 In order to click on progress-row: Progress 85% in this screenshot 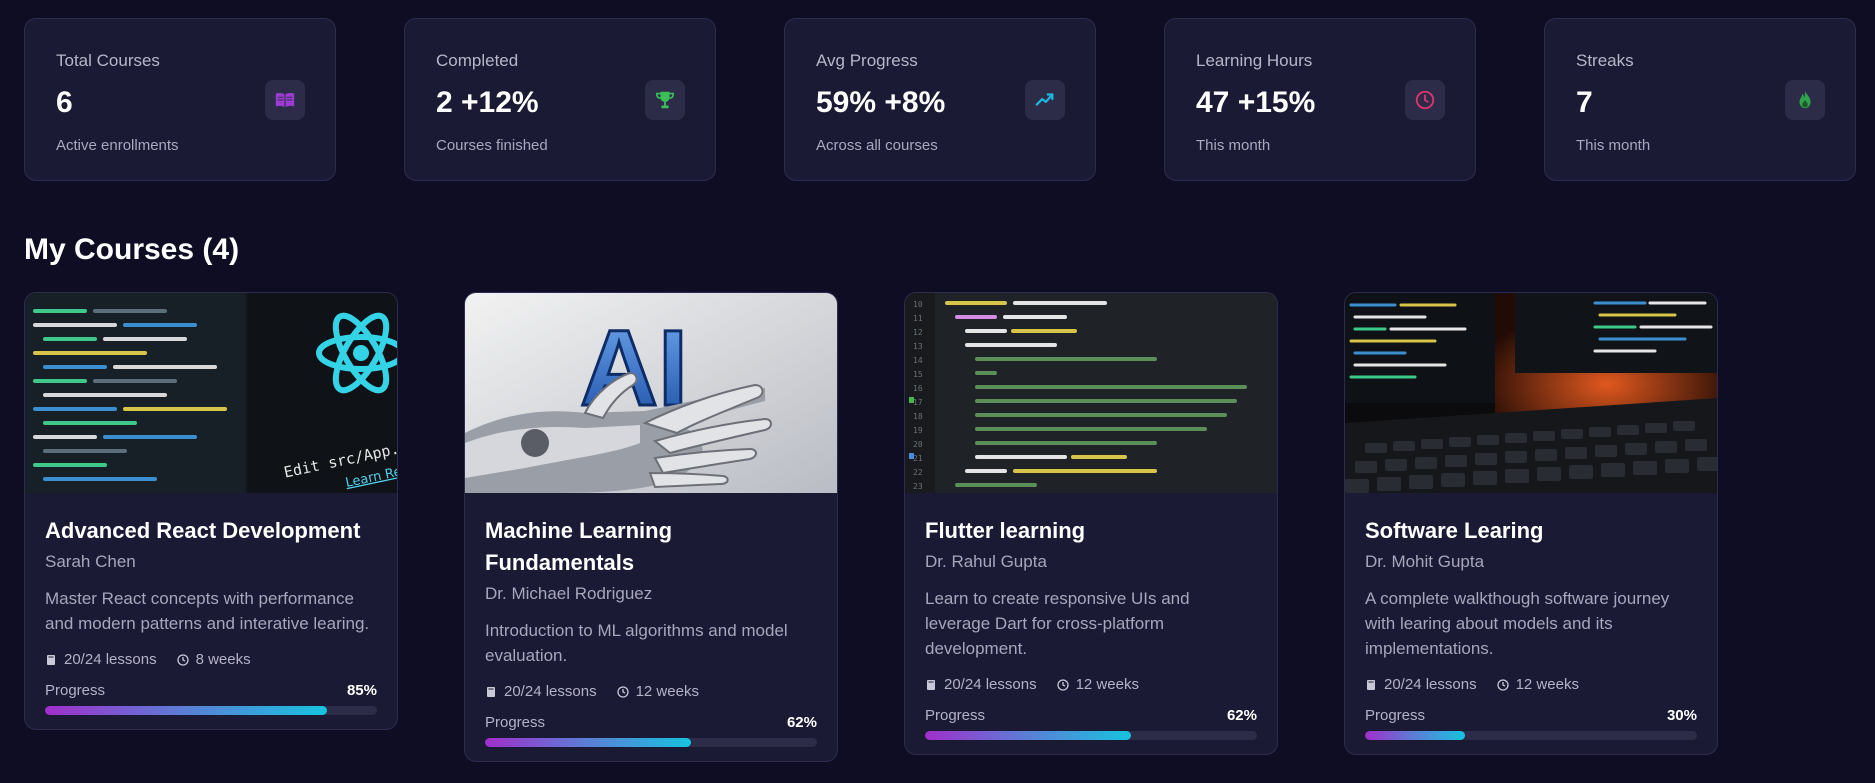, I will do `click(211, 691)`.